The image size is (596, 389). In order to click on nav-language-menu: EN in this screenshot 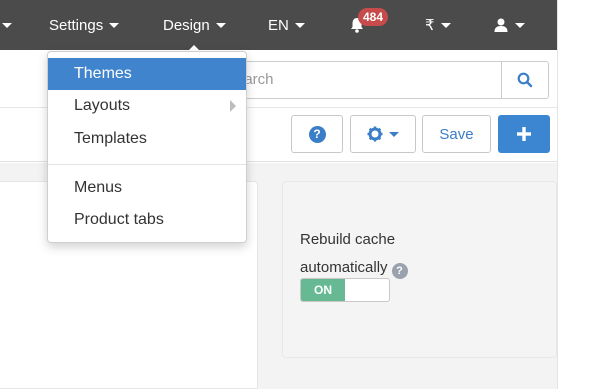, I will do `click(286, 25)`.